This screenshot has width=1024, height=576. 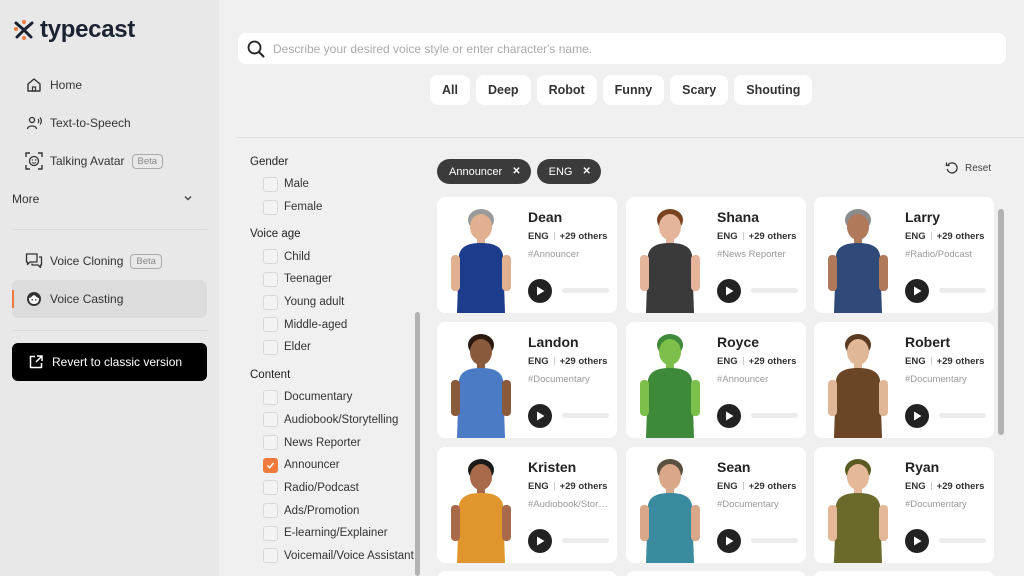 What do you see at coordinates (34, 261) in the screenshot?
I see `chat-bubbles-icon` at bounding box center [34, 261].